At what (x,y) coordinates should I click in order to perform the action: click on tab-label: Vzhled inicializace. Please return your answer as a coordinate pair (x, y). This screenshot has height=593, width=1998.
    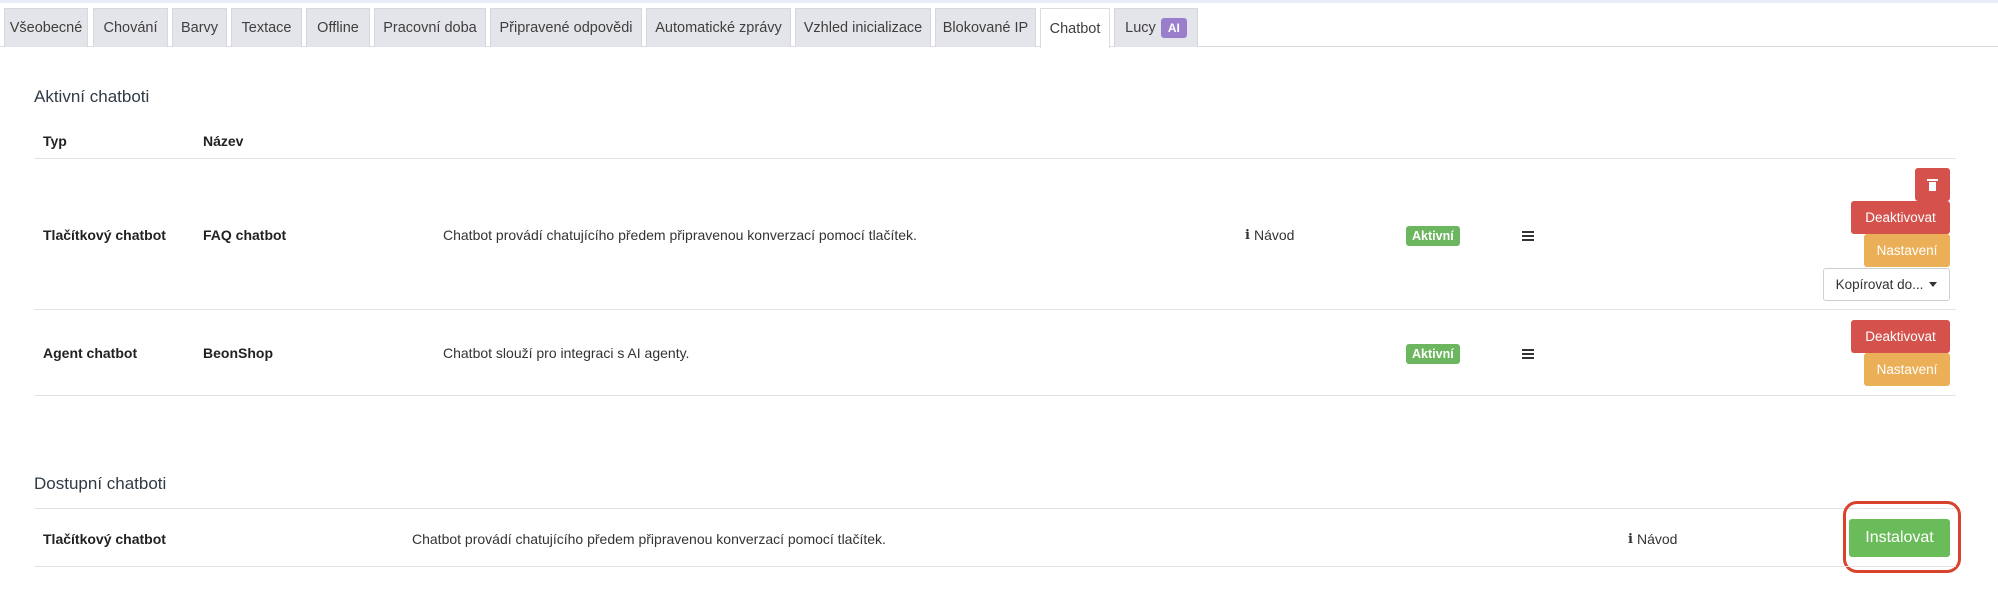
    Looking at the image, I should click on (863, 28).